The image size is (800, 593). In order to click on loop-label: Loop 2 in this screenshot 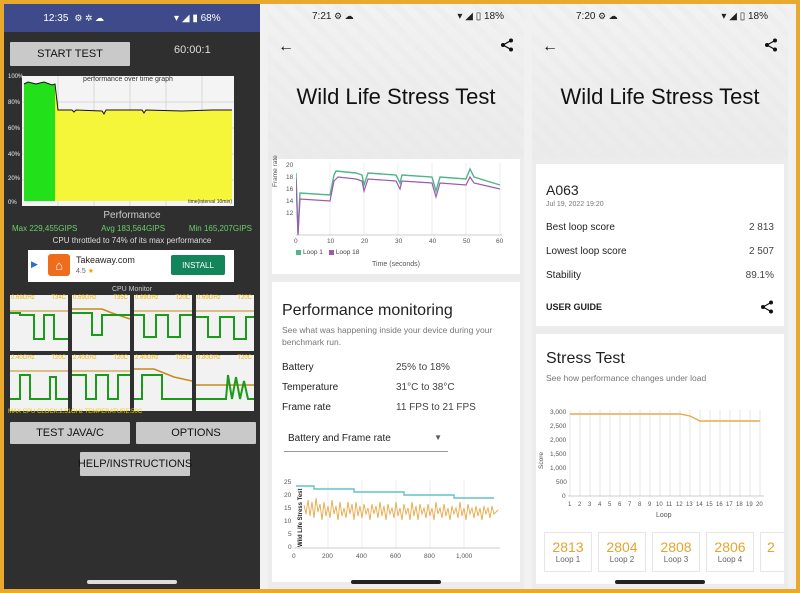, I will do `click(622, 559)`.